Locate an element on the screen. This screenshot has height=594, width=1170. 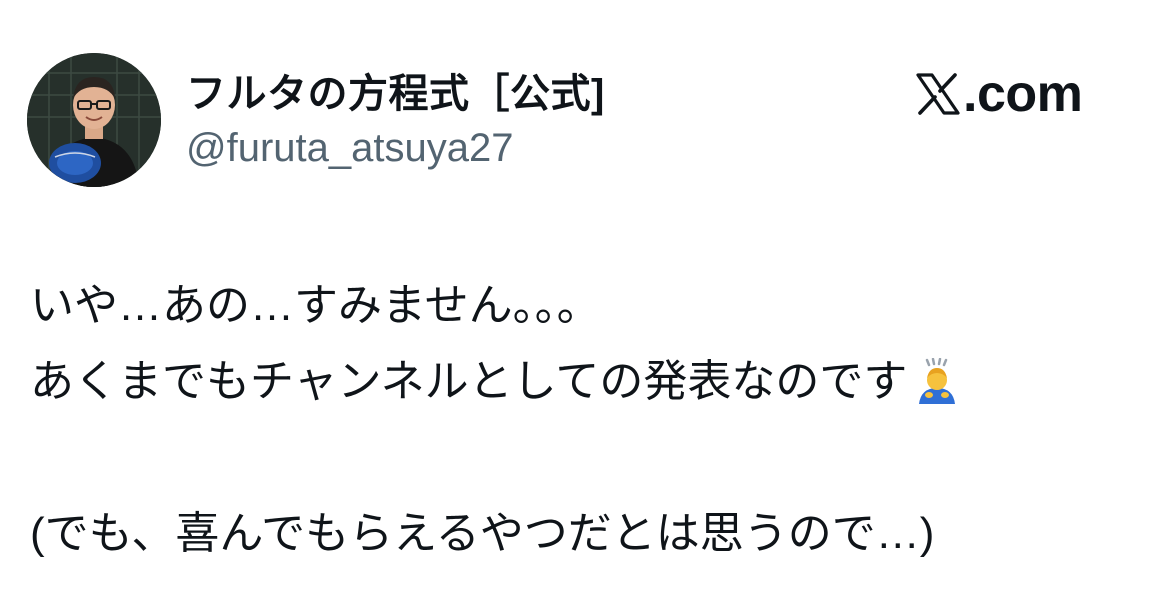
brand-domain-text: .com is located at coordinates (1023, 94).